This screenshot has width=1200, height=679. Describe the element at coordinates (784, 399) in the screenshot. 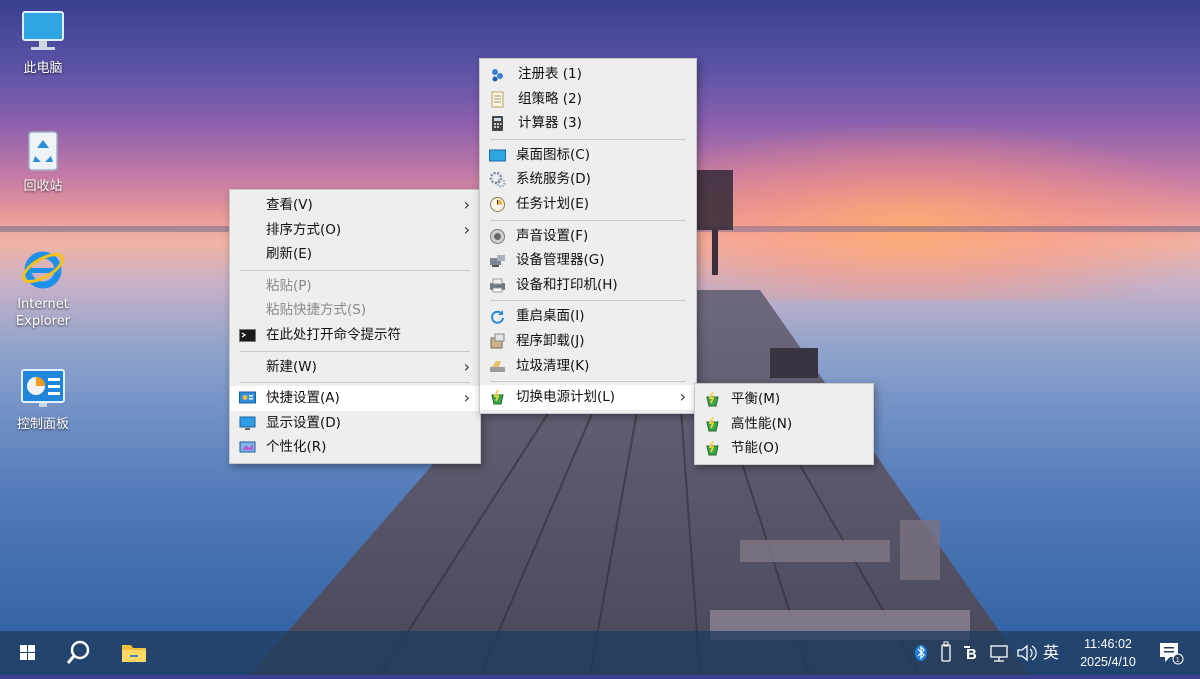

I see `menu-item-balanced: 平衡(M)` at that location.